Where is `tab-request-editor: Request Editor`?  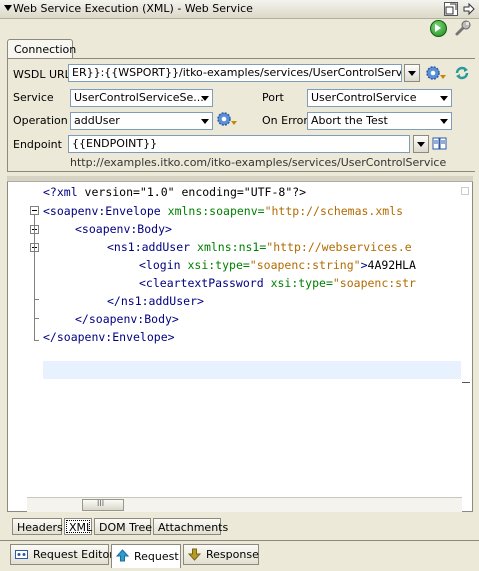 tab-request-editor: Request Editor is located at coordinates (62, 554).